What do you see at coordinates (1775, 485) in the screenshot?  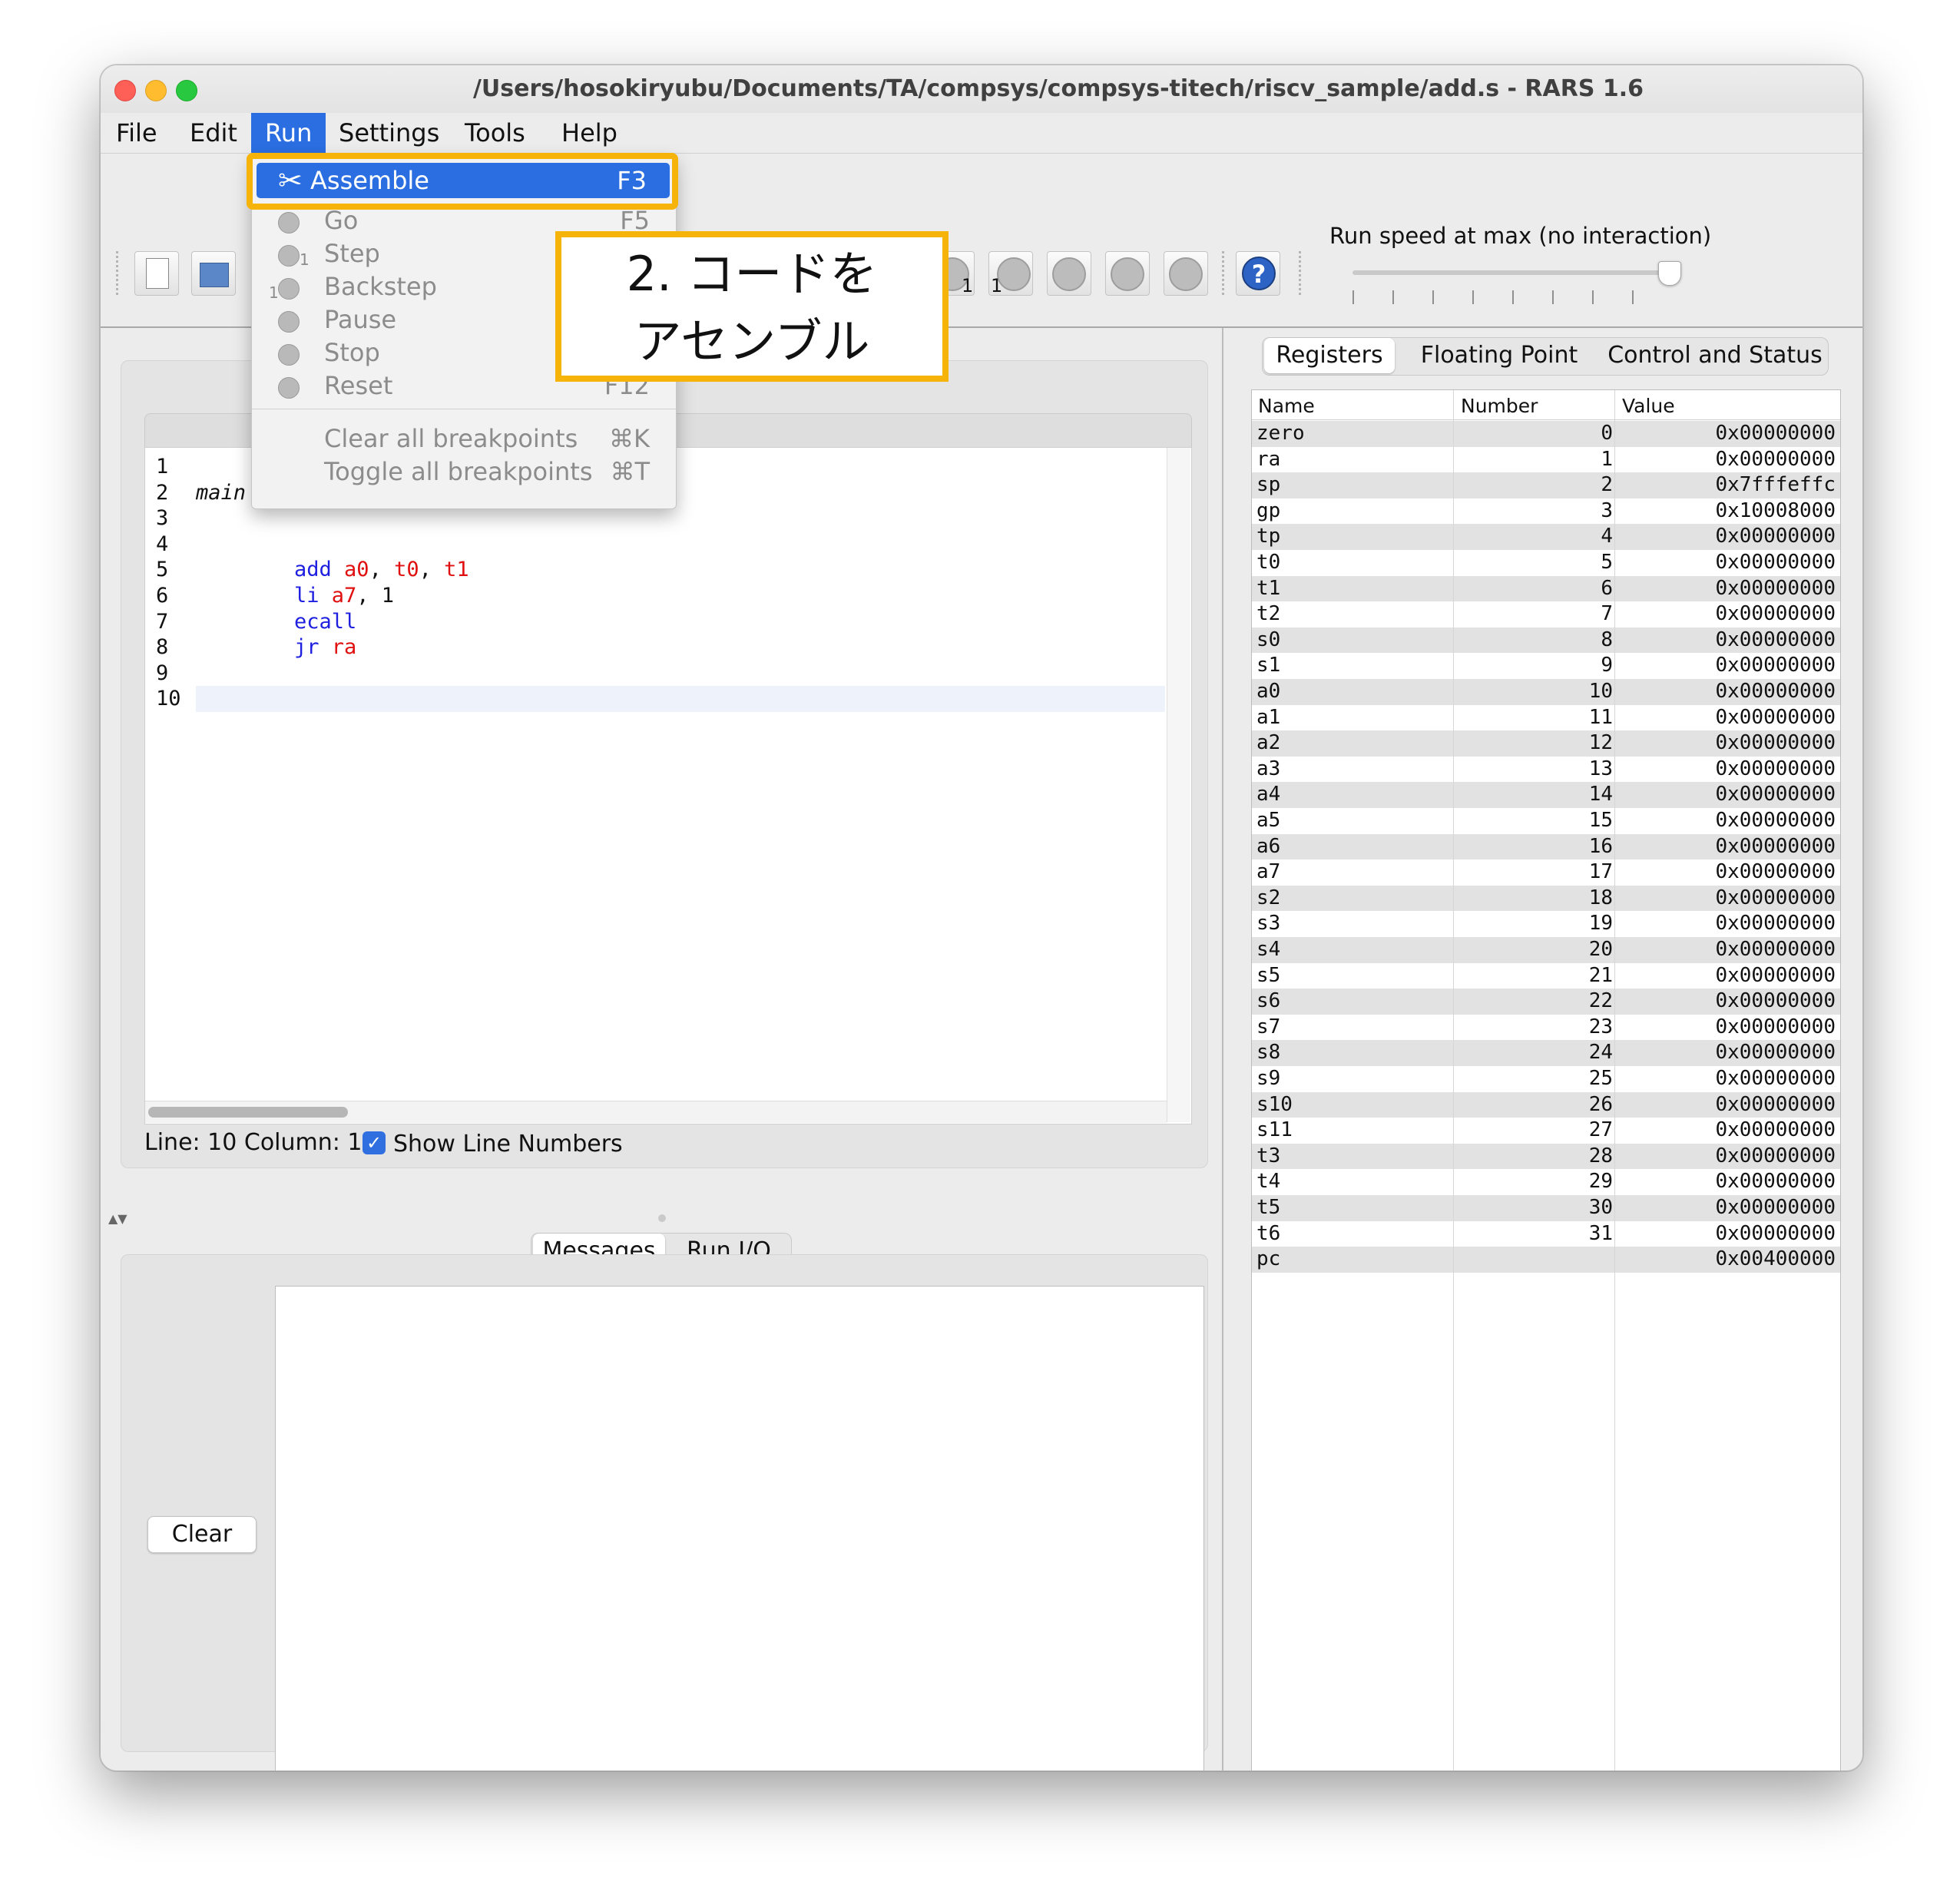 I see `register-value: 0x7fffeffc` at bounding box center [1775, 485].